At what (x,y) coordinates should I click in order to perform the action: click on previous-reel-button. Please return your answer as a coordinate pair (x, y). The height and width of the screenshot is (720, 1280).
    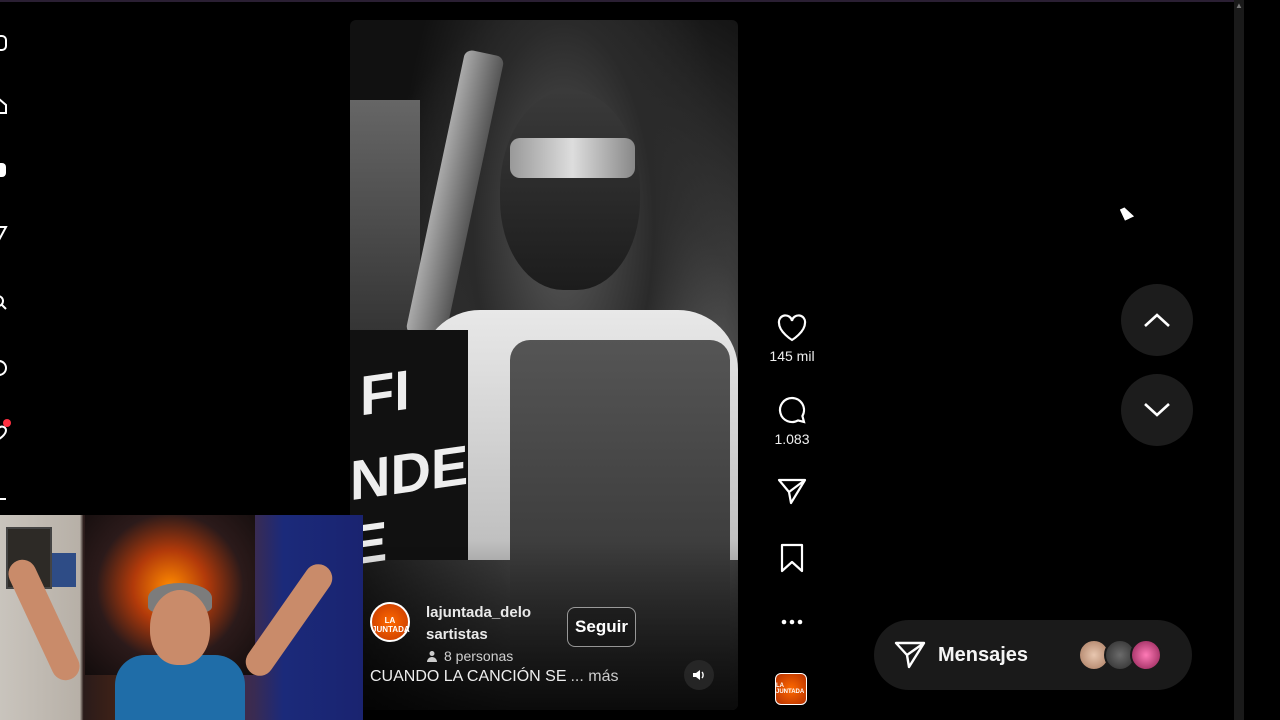
    Looking at the image, I should click on (1157, 320).